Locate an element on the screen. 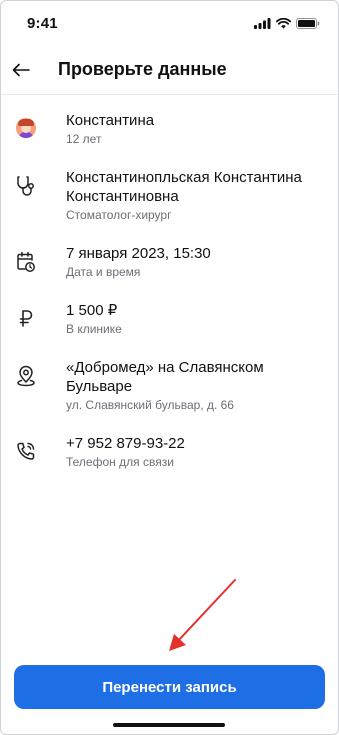 The height and width of the screenshot is (735, 339). patient-age: 12 лет is located at coordinates (84, 139).